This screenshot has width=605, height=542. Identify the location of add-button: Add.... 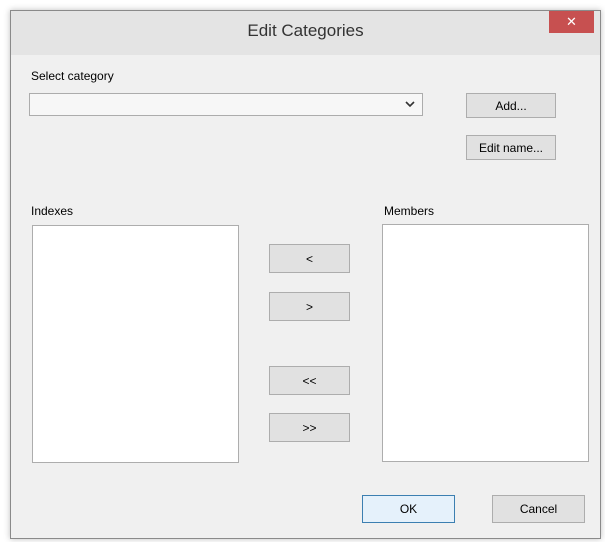
(511, 105).